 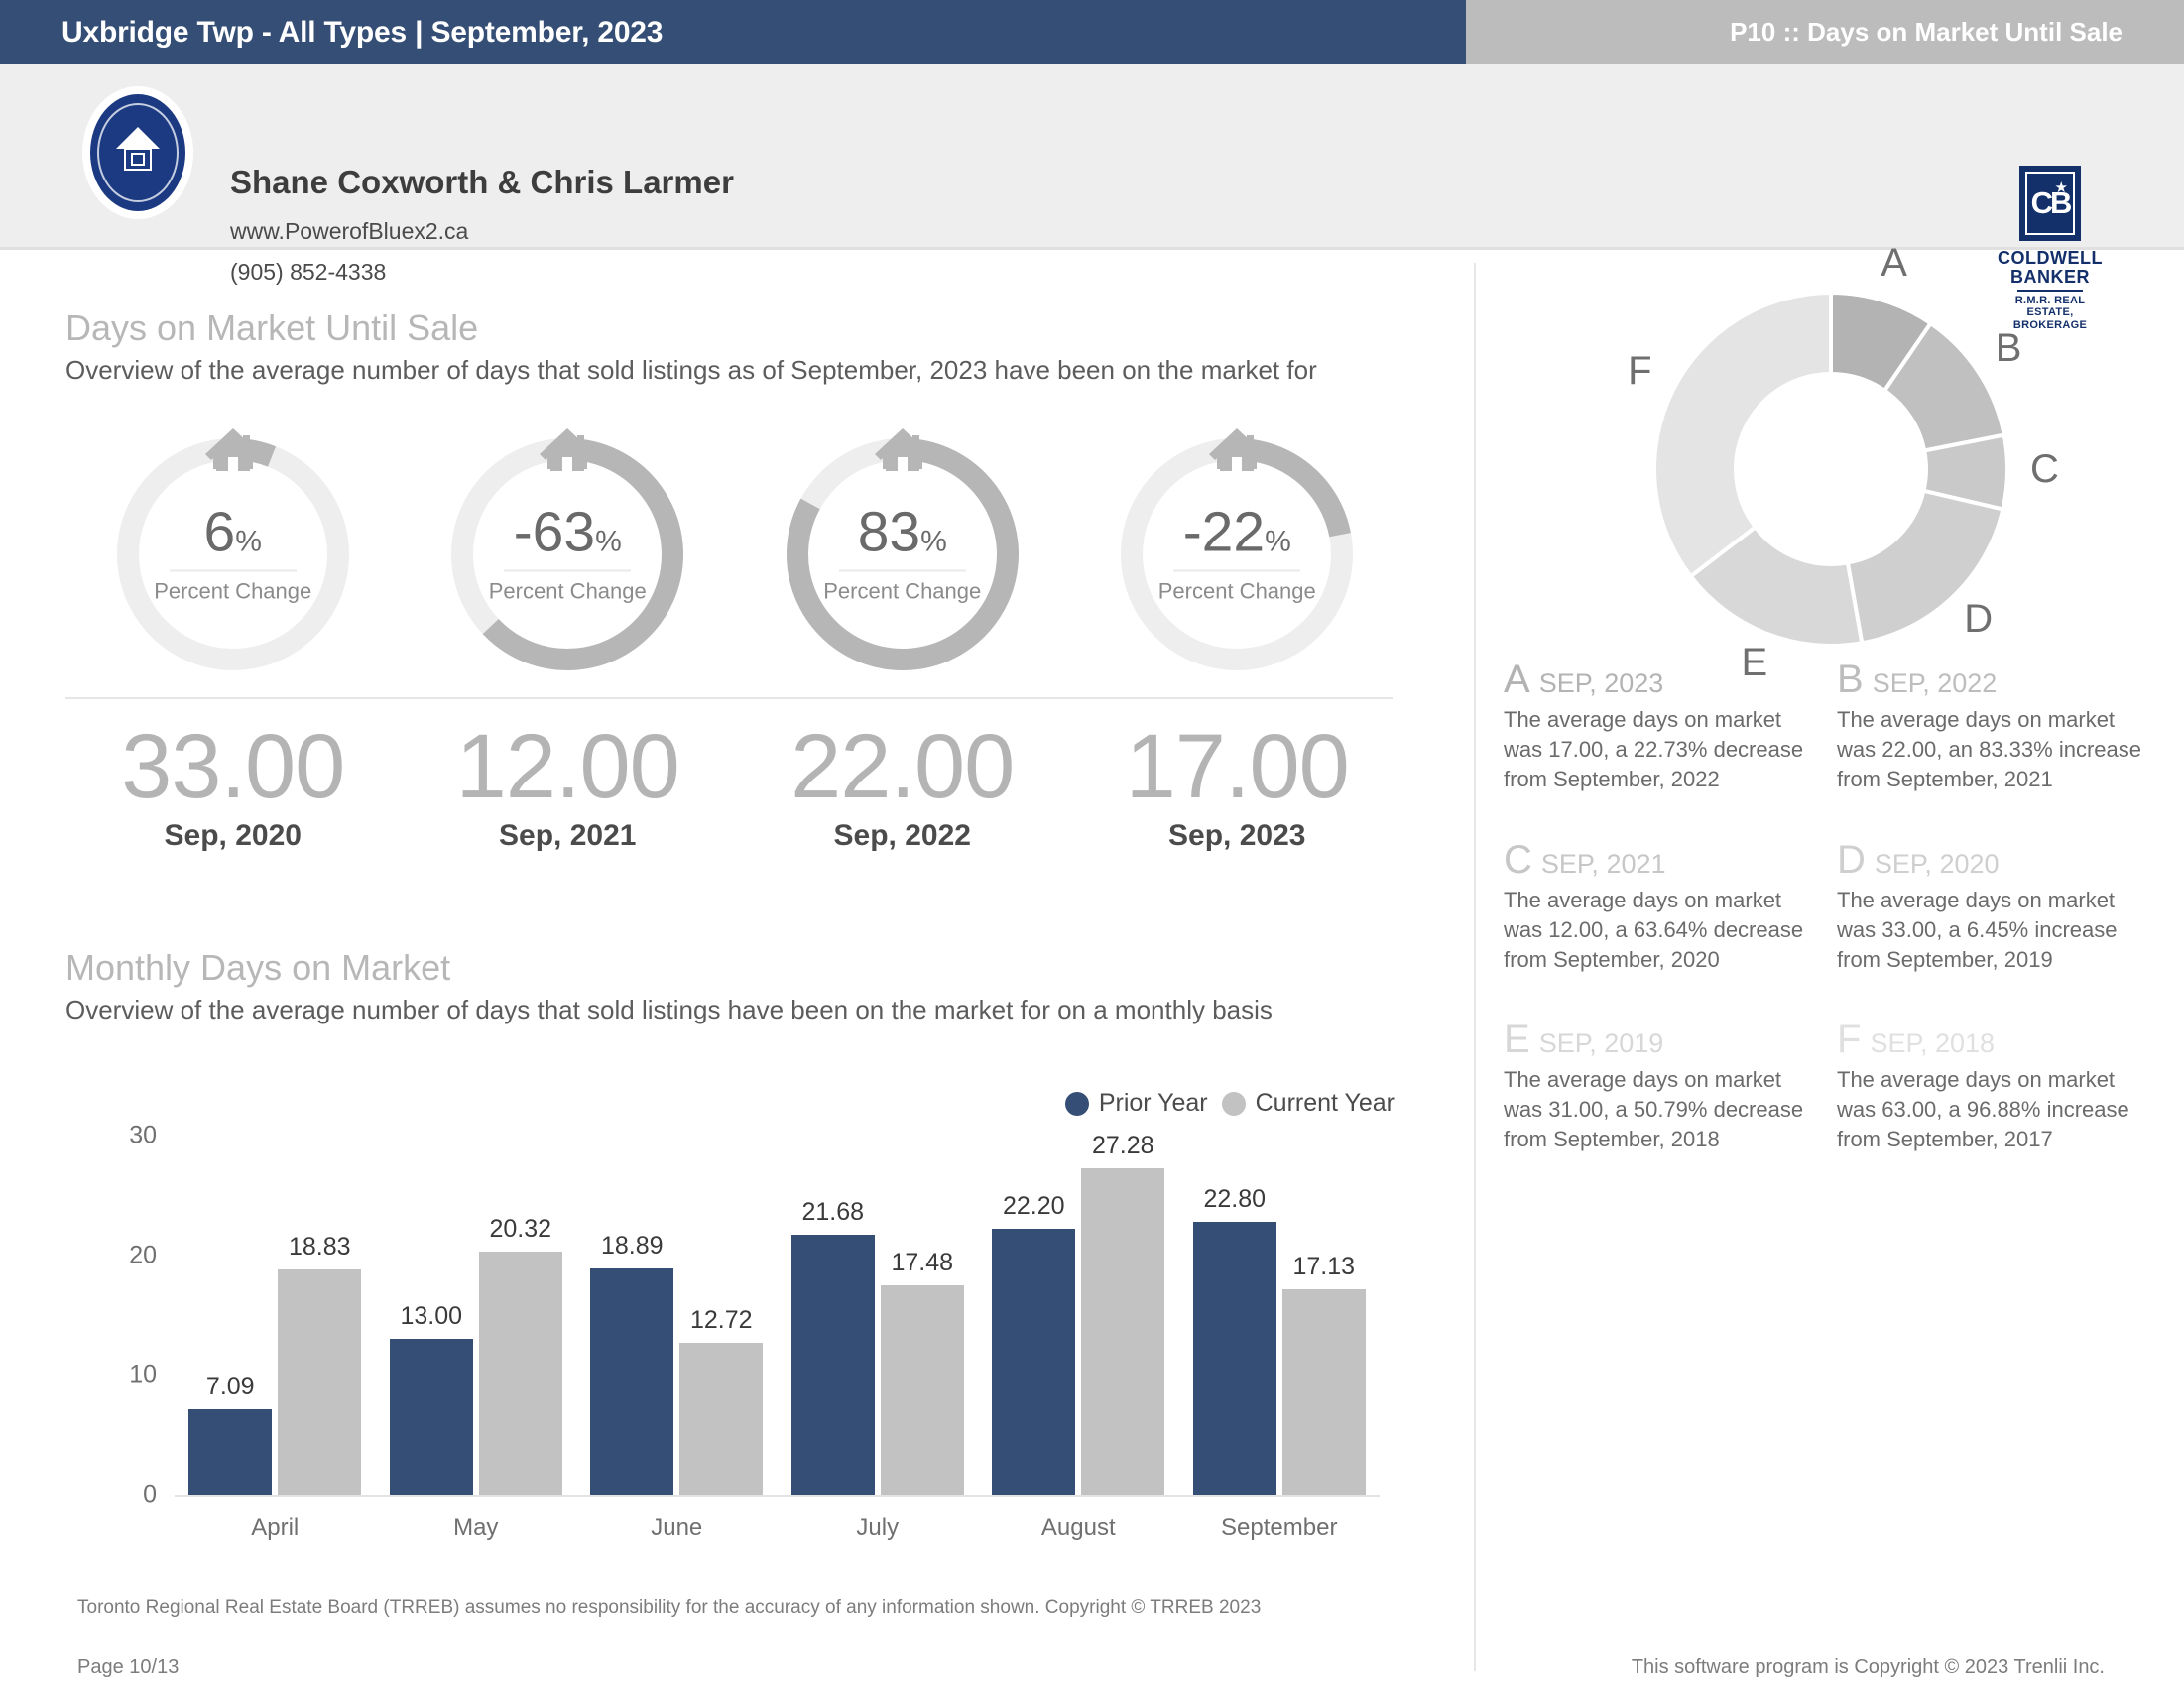 What do you see at coordinates (1078, 1313) in the screenshot?
I see `bar-group: 22.20 27.28` at bounding box center [1078, 1313].